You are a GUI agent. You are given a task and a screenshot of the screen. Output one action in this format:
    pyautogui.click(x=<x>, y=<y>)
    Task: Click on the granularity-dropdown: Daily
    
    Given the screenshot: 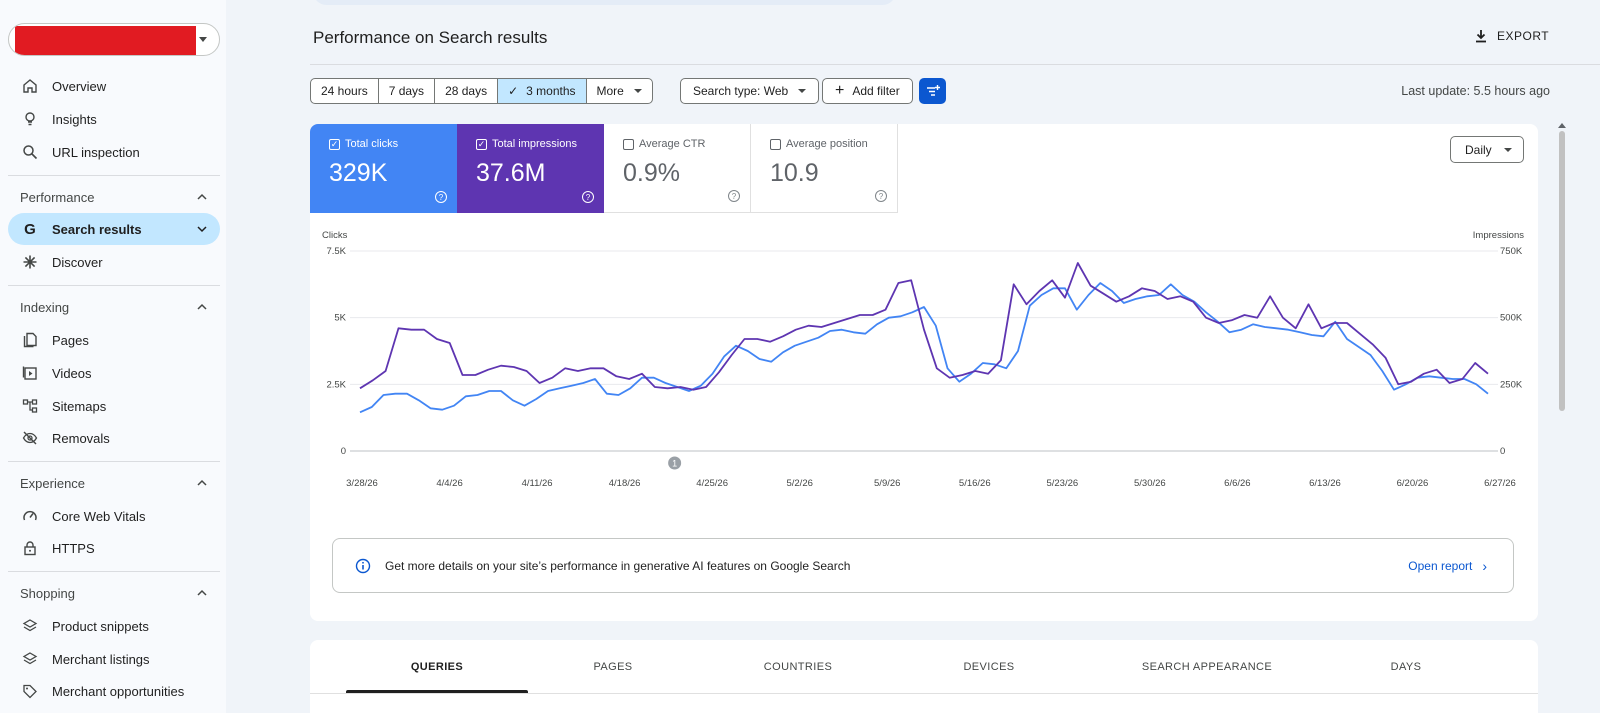 What is the action you would take?
    pyautogui.click(x=1487, y=149)
    